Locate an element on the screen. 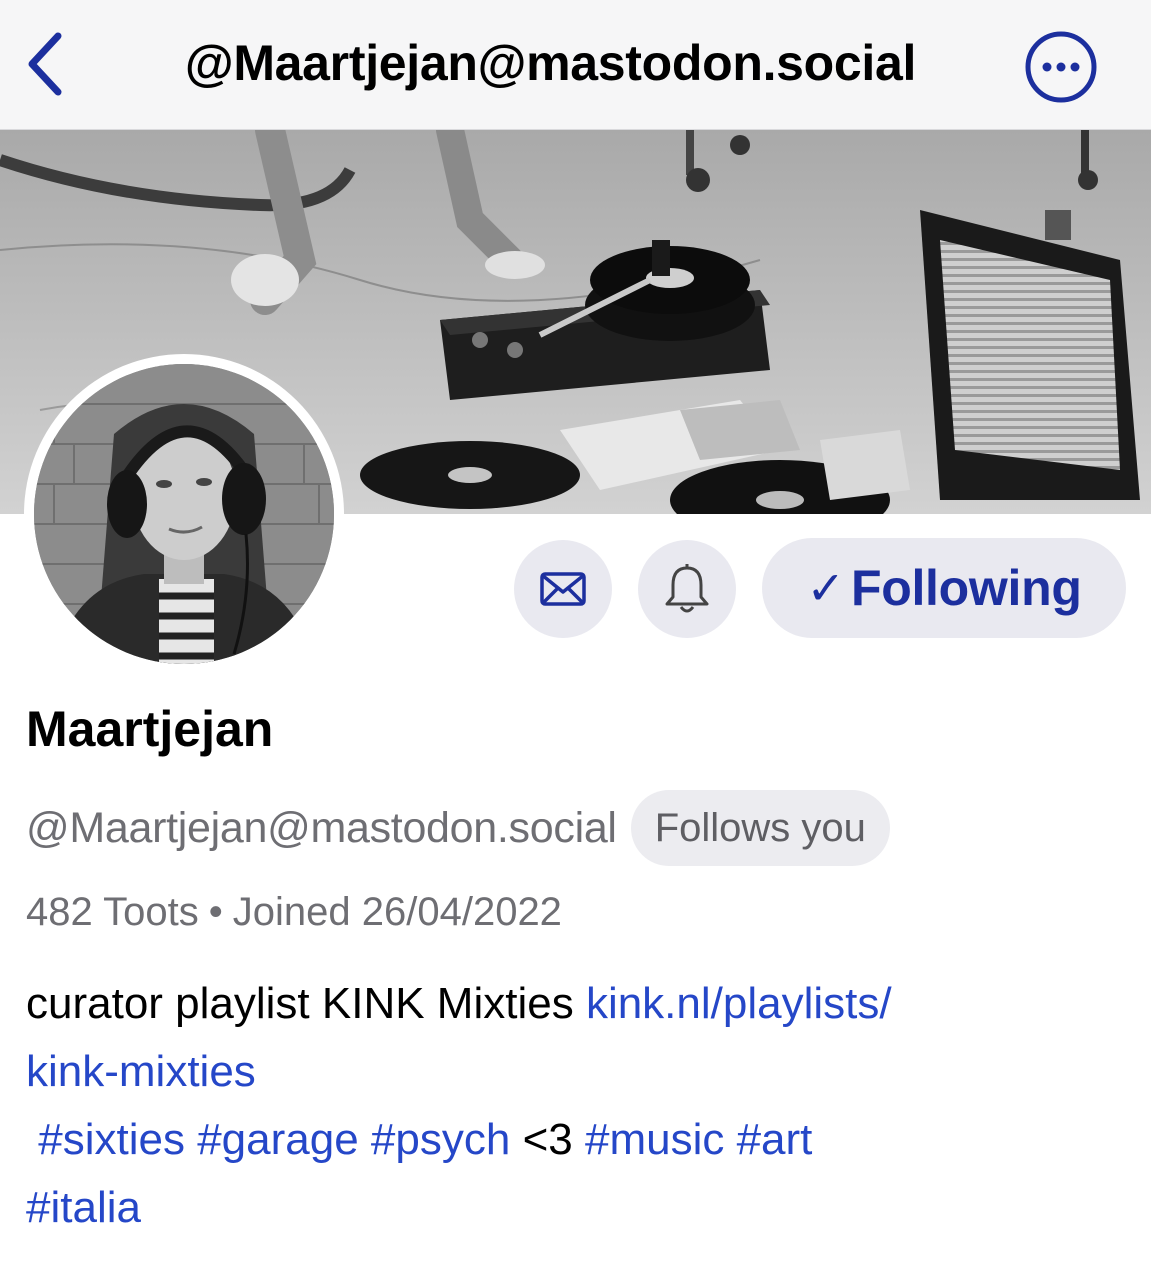 This screenshot has width=1151, height=1280. envelope-icon is located at coordinates (563, 589).